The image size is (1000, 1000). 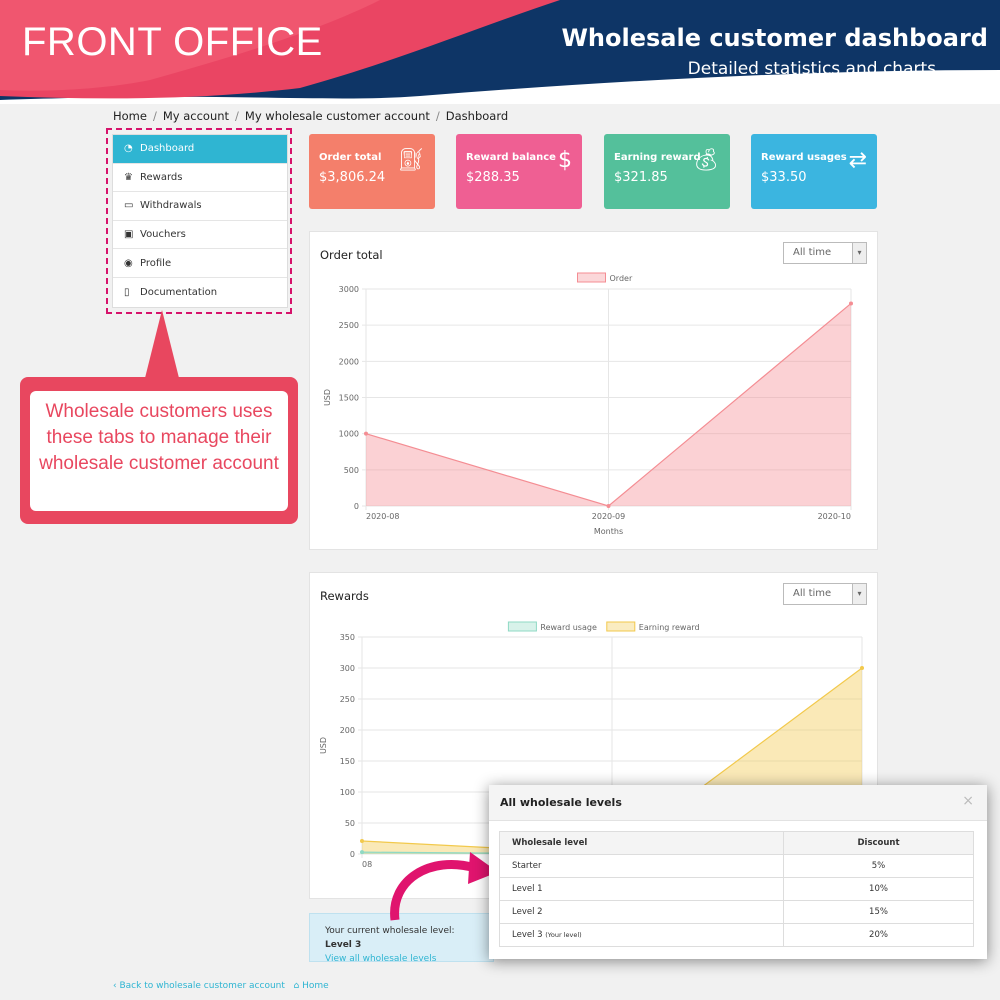 I want to click on level-discount: 5%, so click(x=878, y=866).